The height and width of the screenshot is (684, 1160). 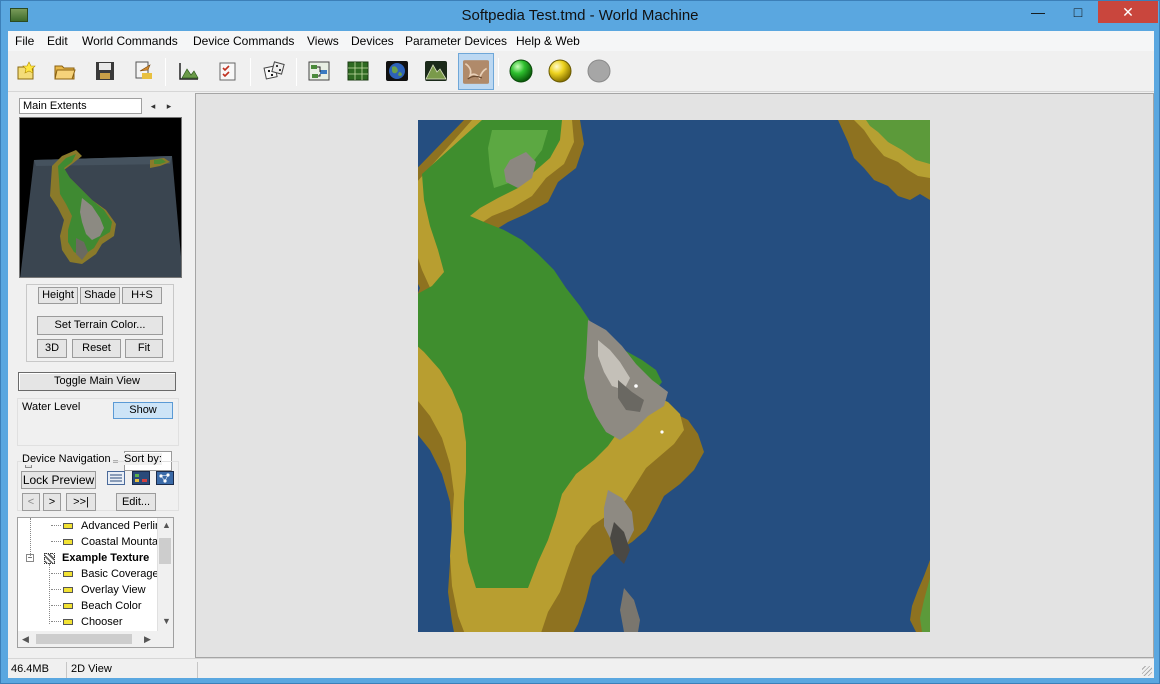 I want to click on device-navigation-label: Device Navigation, so click(x=67, y=459).